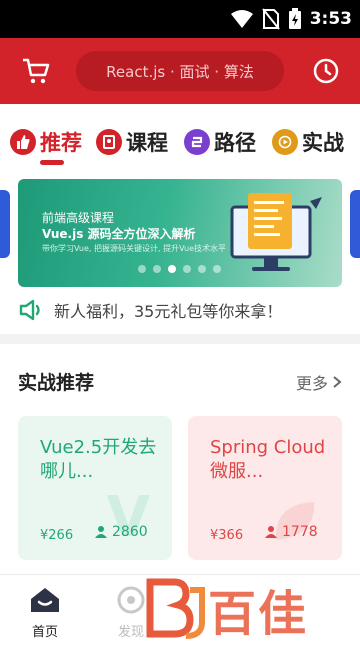  What do you see at coordinates (180, 137) in the screenshot?
I see `category-tabs: 推荐 课程 路径 实战` at bounding box center [180, 137].